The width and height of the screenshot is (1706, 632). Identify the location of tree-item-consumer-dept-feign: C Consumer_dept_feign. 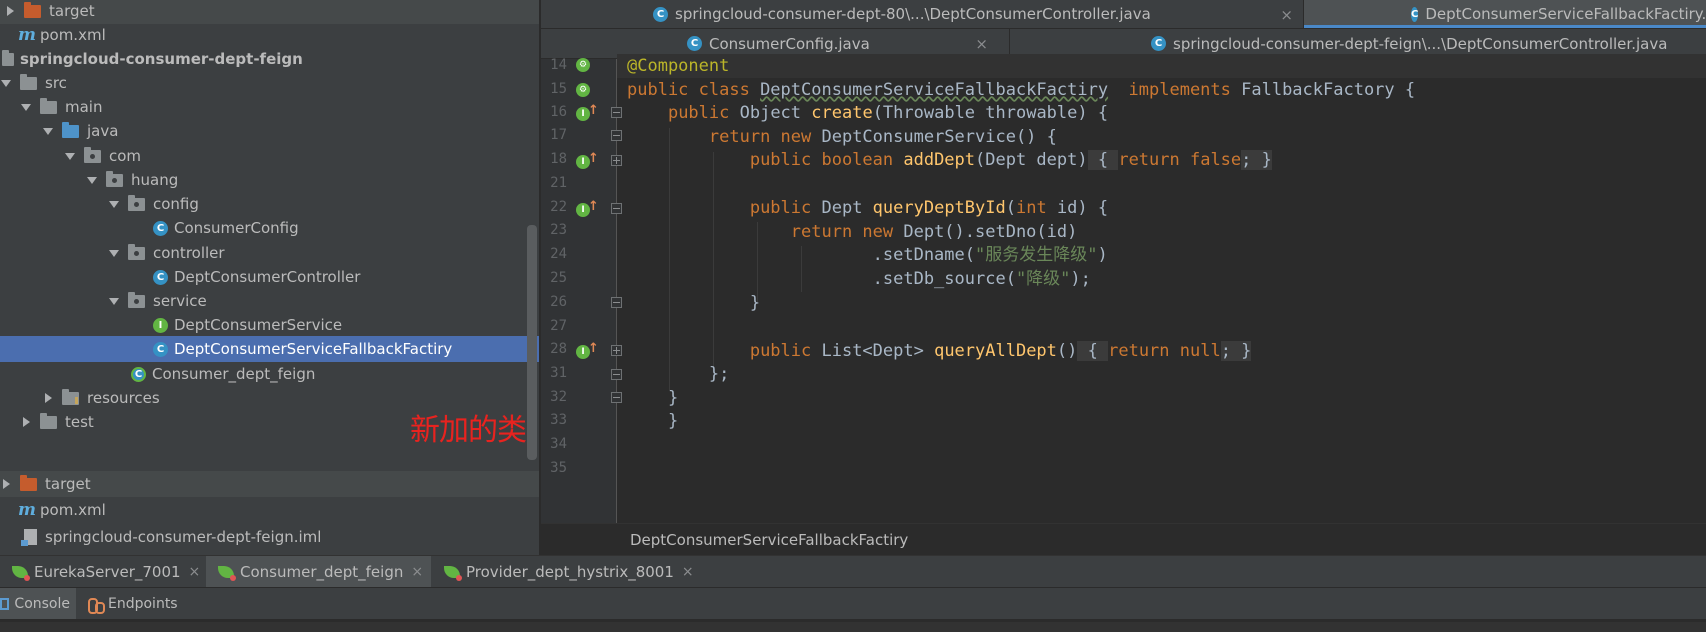
(269, 374).